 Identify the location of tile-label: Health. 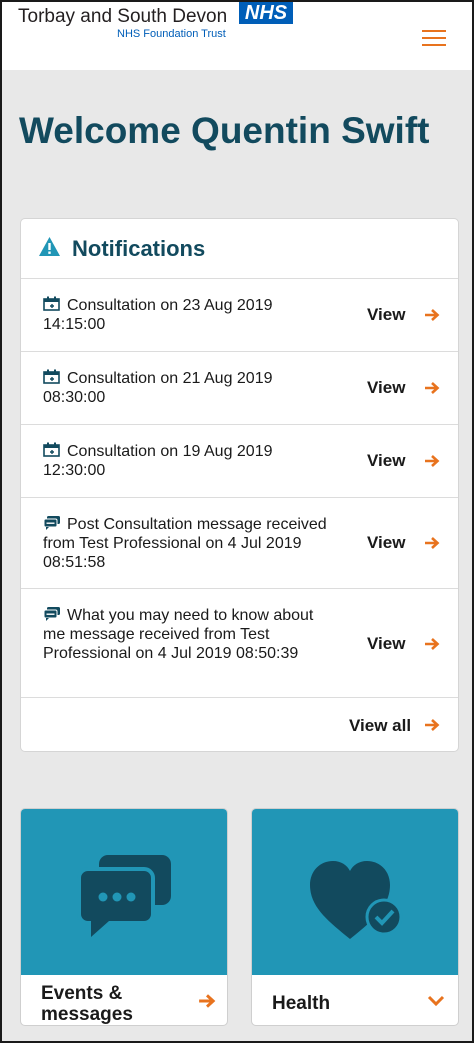
(301, 1003).